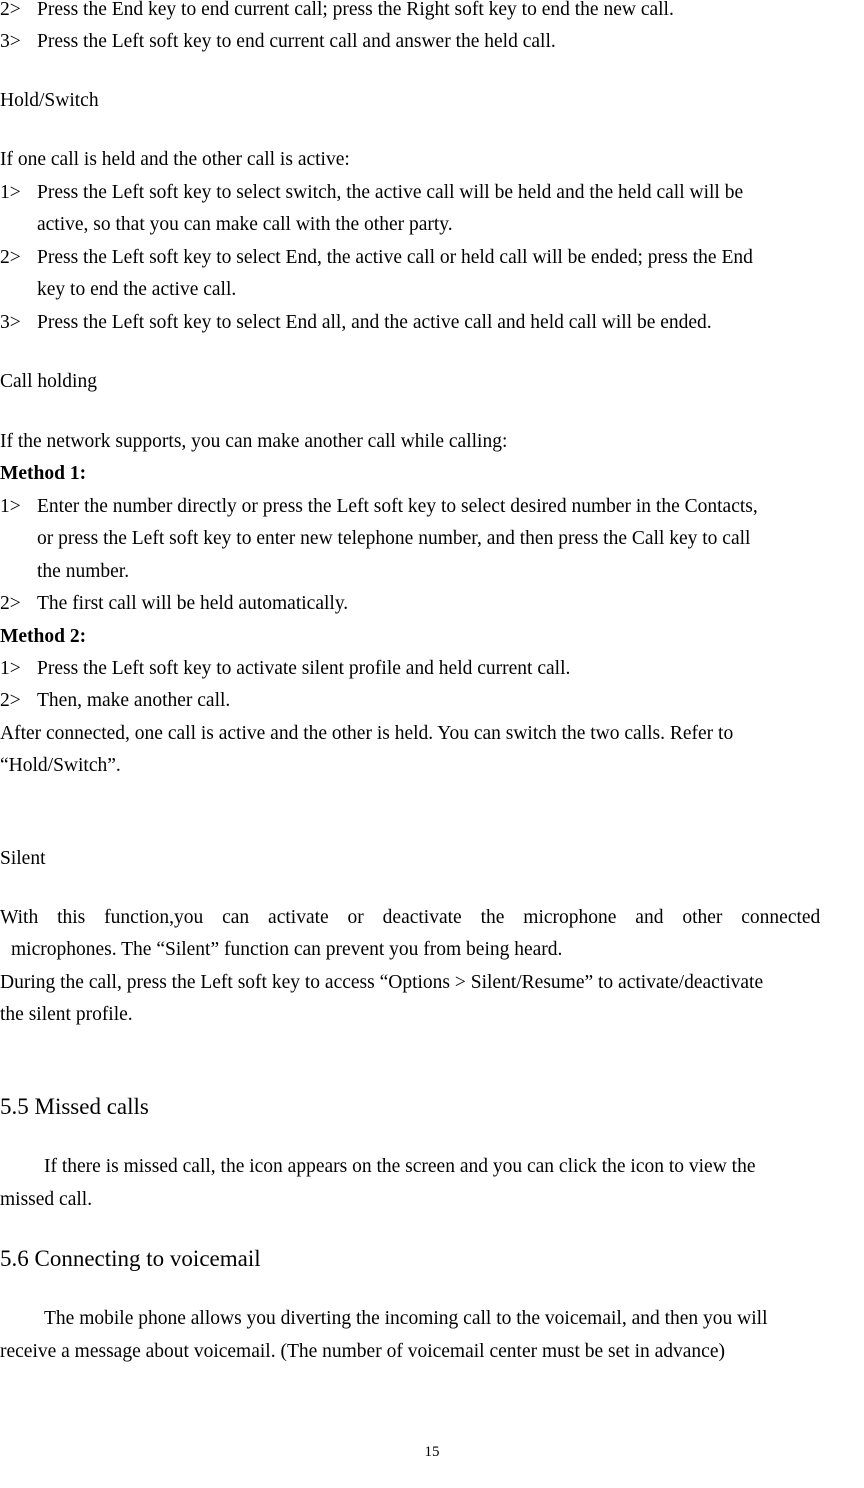 The height and width of the screenshot is (1488, 864). Describe the element at coordinates (130, 1258) in the screenshot. I see `section-heading-voicemail: 5.6 Connecting to voicemail` at that location.